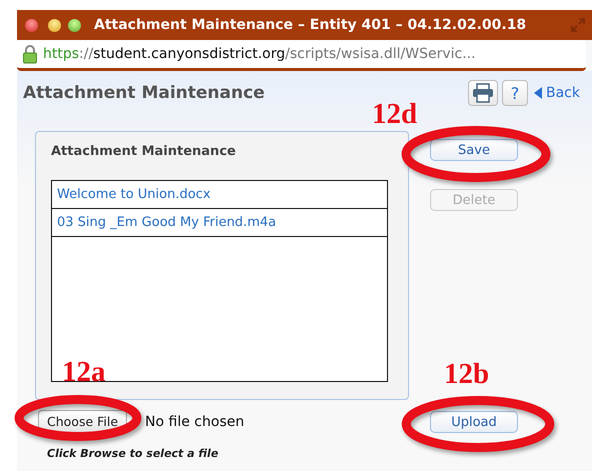 This screenshot has height=471, width=592. What do you see at coordinates (74, 25) in the screenshot?
I see `zoom-button` at bounding box center [74, 25].